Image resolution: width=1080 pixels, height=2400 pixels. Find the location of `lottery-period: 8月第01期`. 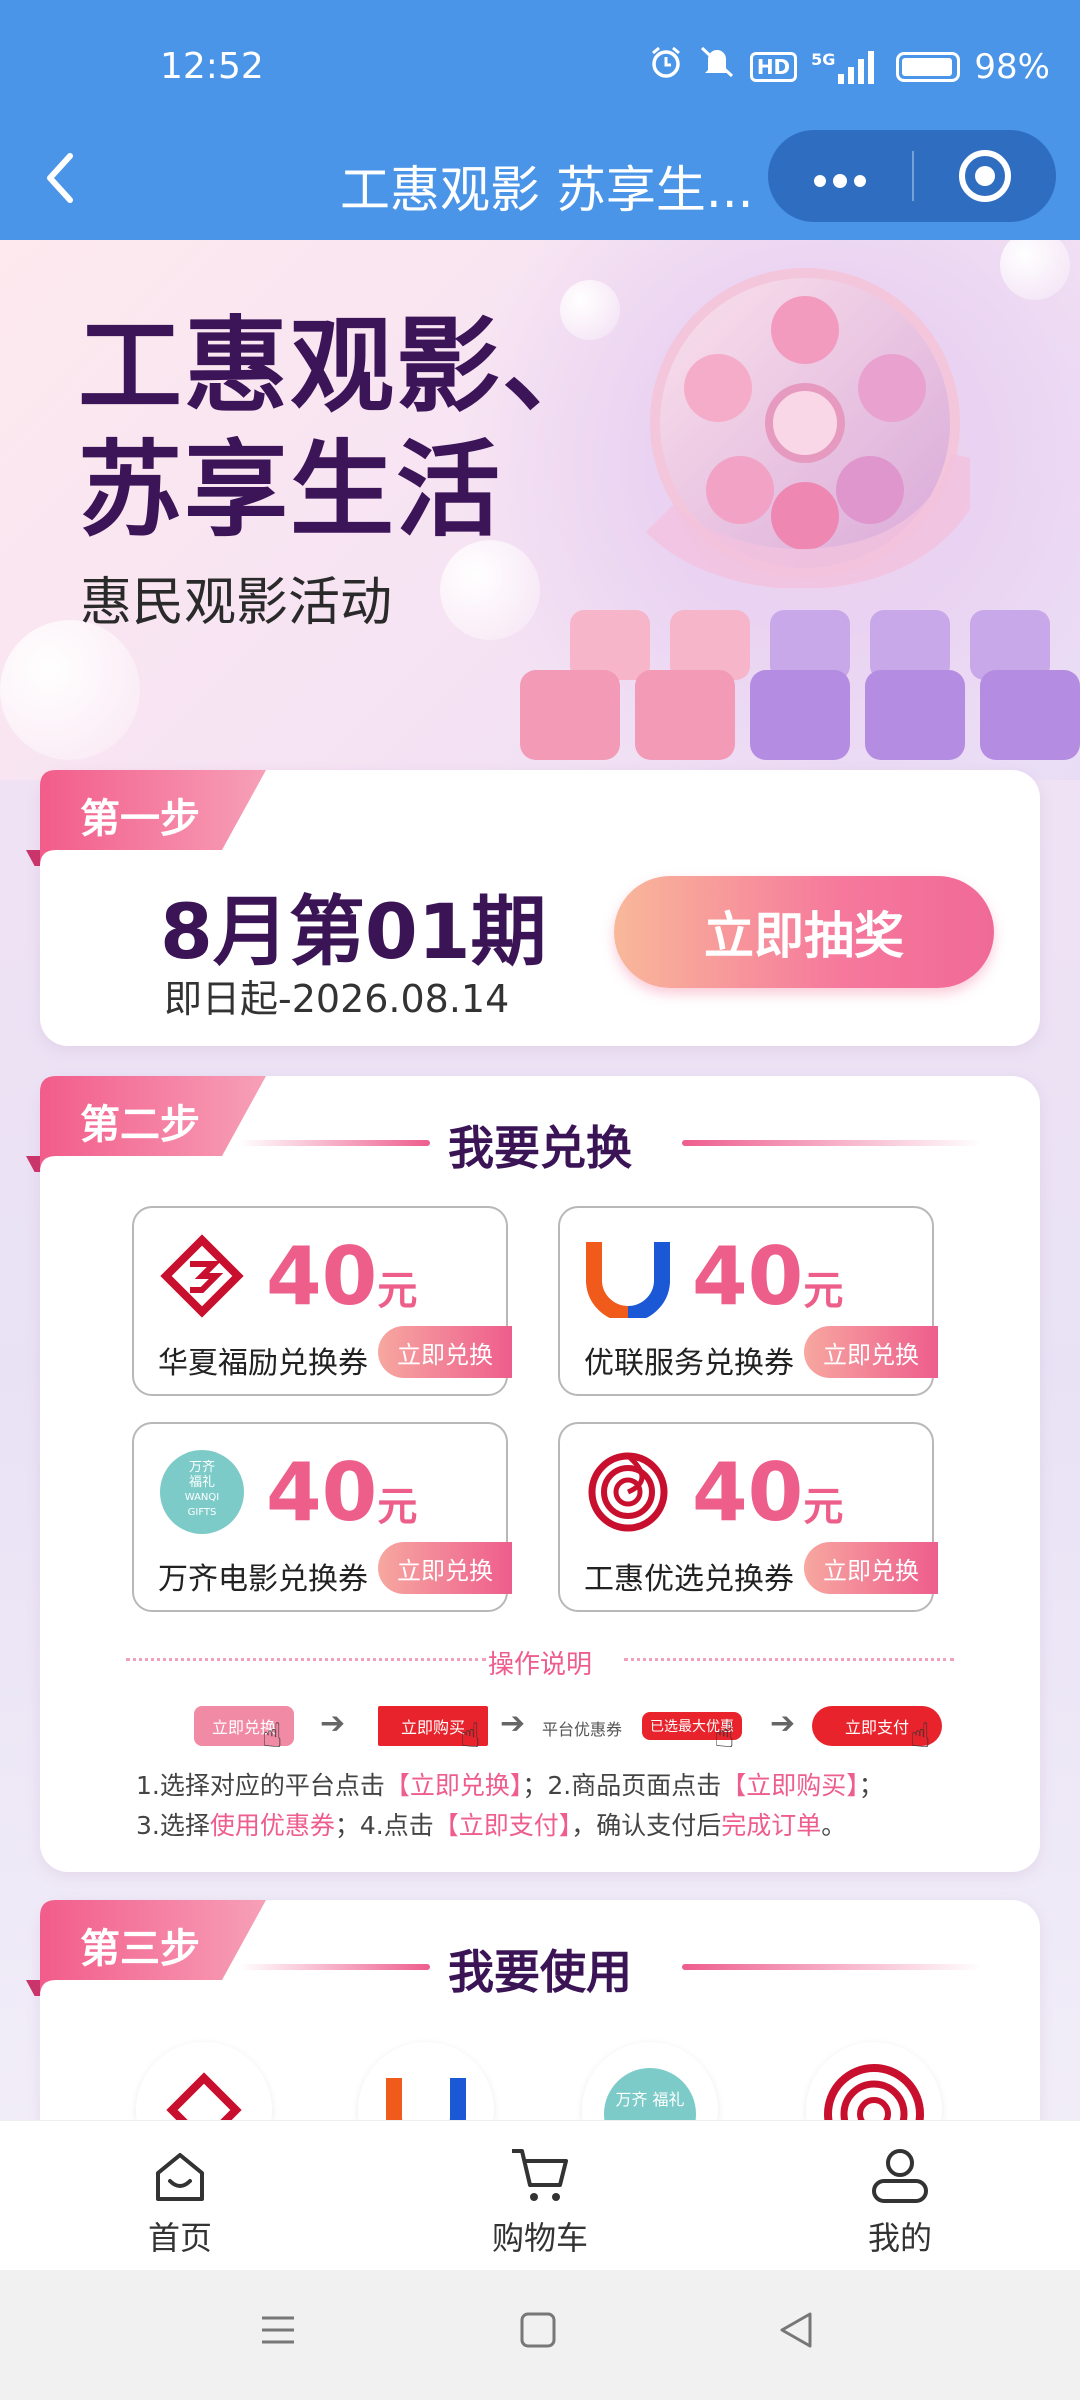

lottery-period: 8月第01期 is located at coordinates (353, 931).